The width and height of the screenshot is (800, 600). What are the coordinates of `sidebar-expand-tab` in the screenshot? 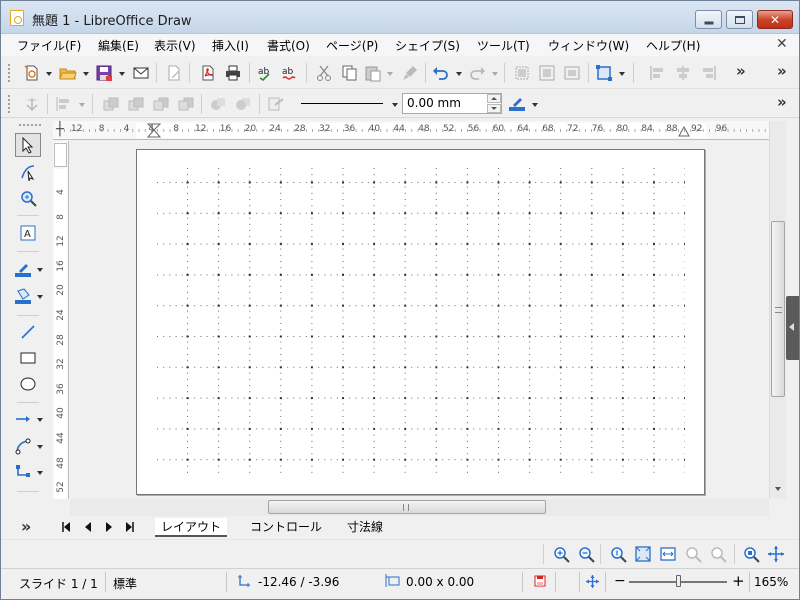 It's located at (792, 328).